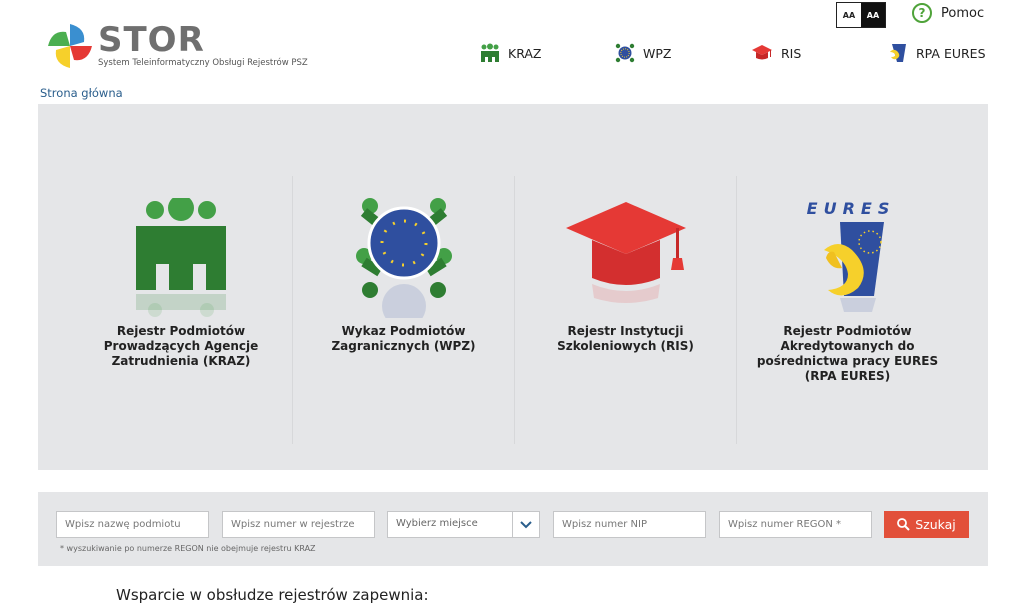 This screenshot has width=1024, height=608. What do you see at coordinates (776, 53) in the screenshot?
I see `nav-ris: RIS` at bounding box center [776, 53].